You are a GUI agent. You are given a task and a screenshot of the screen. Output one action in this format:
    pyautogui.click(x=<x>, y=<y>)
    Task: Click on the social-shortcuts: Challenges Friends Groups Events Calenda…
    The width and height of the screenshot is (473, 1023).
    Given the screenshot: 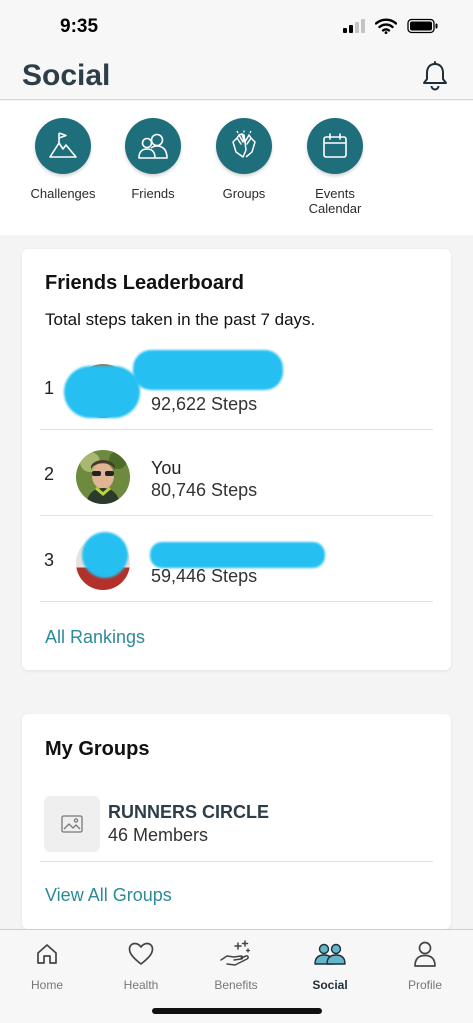 What is the action you would take?
    pyautogui.click(x=236, y=168)
    